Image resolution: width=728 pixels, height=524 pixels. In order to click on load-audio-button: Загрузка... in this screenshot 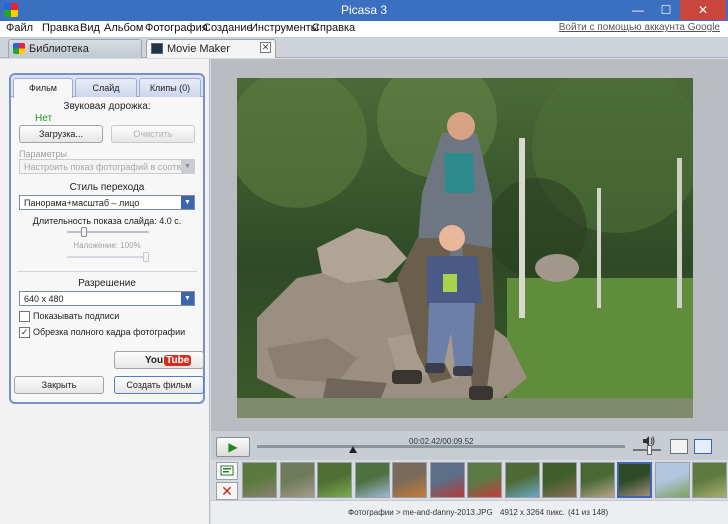, I will do `click(61, 134)`.